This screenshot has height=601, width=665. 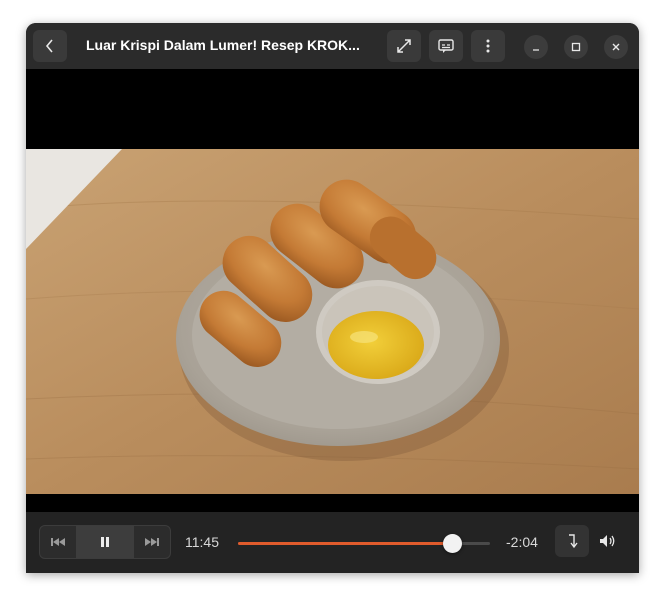 I want to click on kebab-menu-icon, so click(x=488, y=46).